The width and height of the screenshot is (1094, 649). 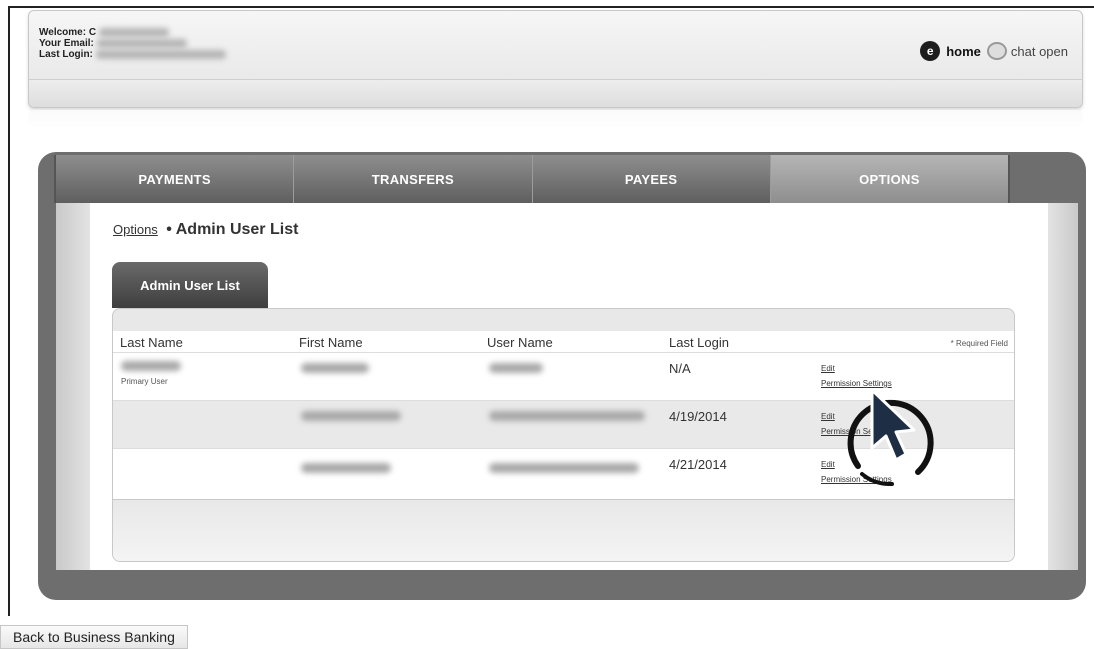 I want to click on col-last-name: Last Name, so click(x=151, y=342).